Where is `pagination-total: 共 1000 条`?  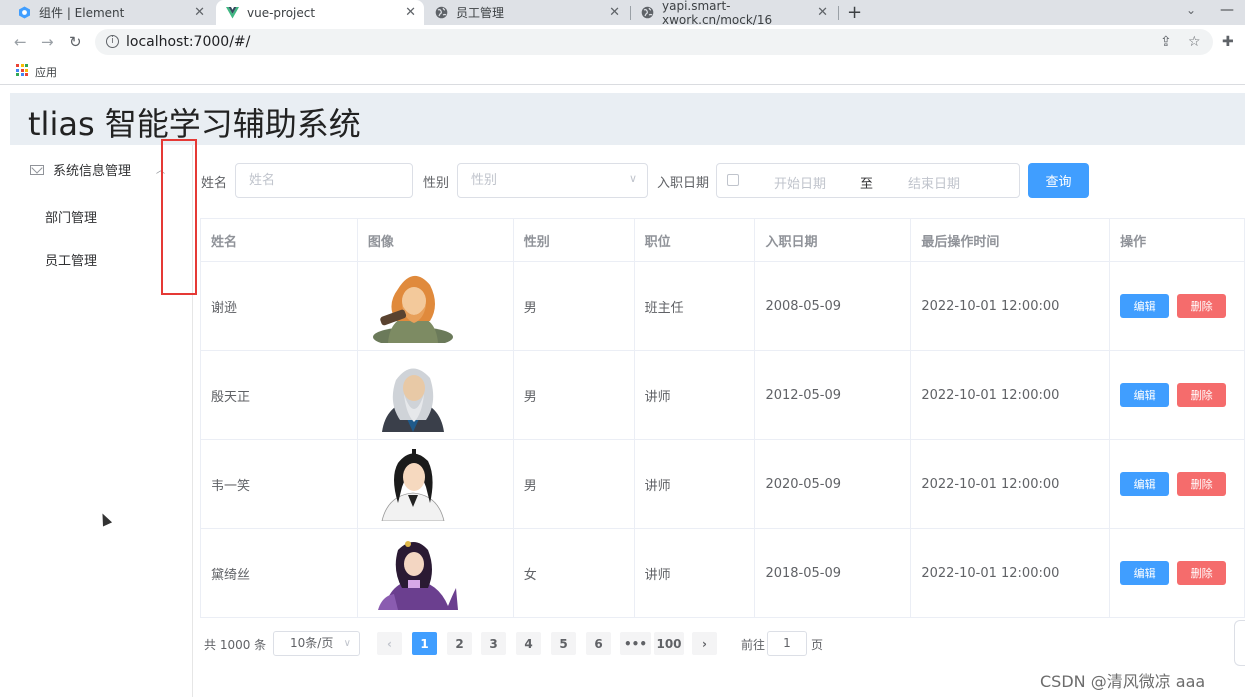 pagination-total: 共 1000 条 is located at coordinates (235, 645).